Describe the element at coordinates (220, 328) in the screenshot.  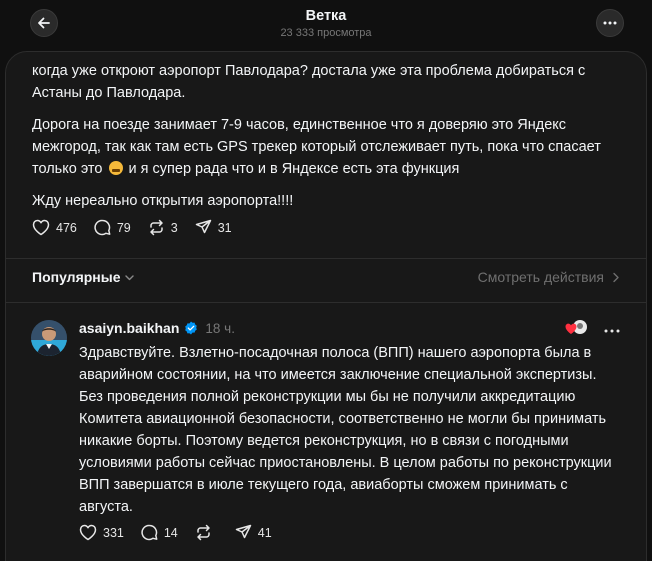
I see `reply-timestamp: 18 ч.` at that location.